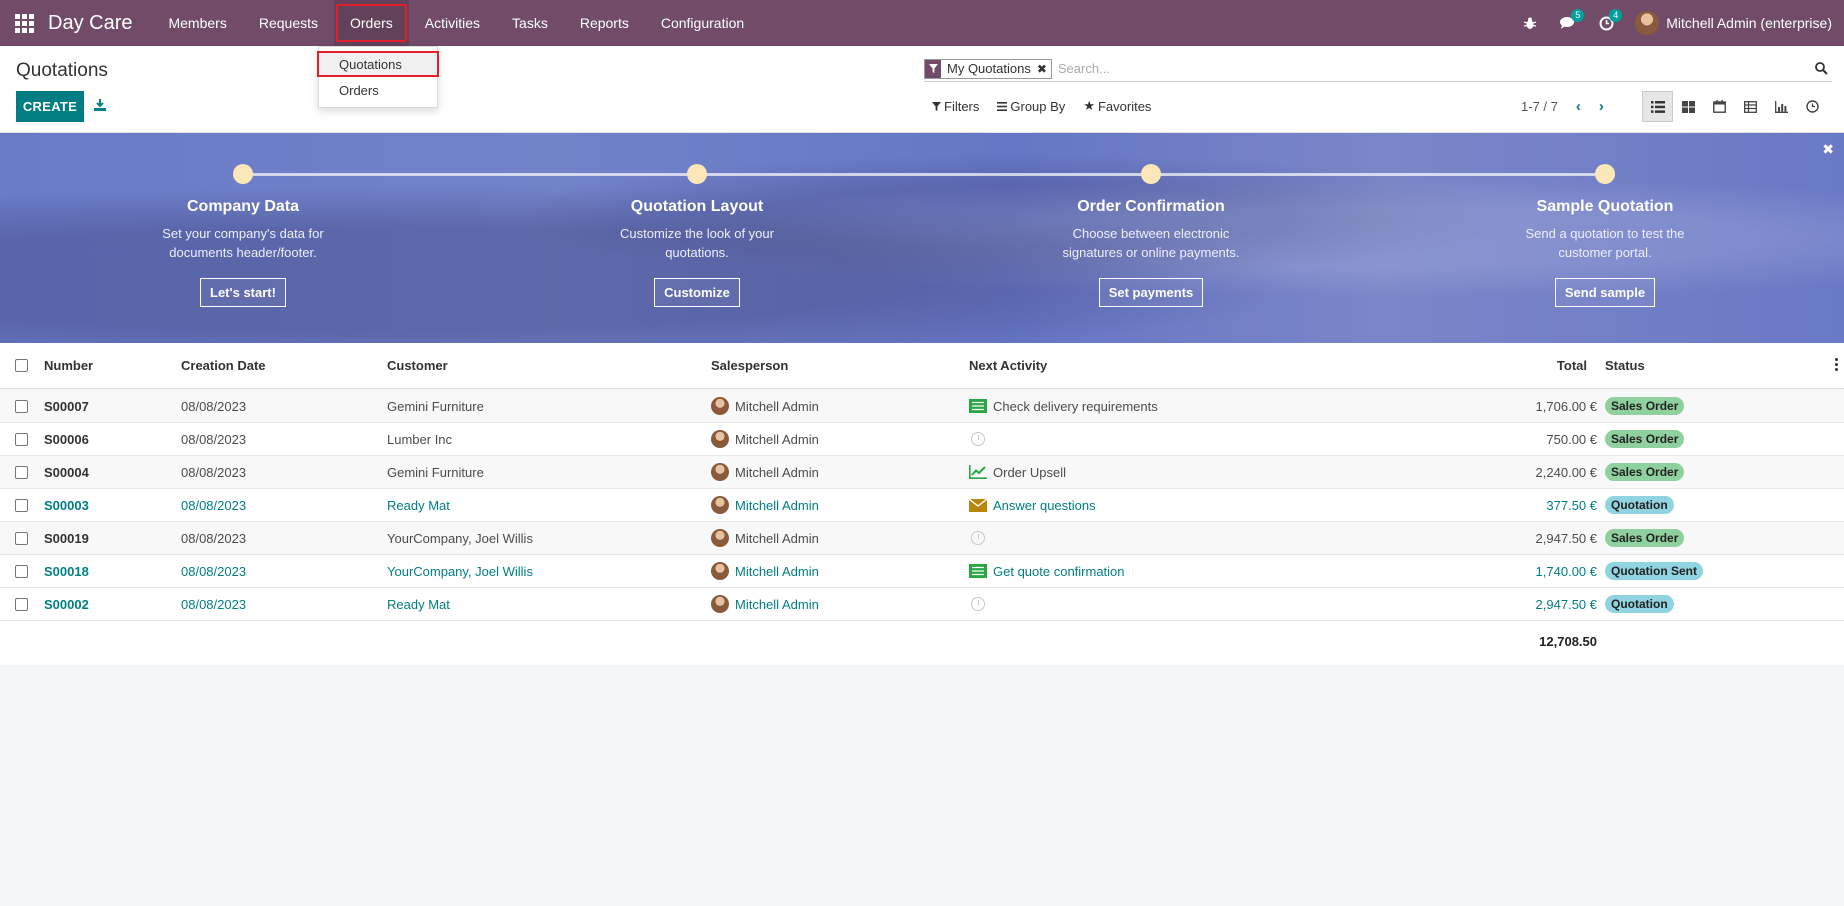 Image resolution: width=1844 pixels, height=906 pixels. I want to click on column-header-total: Total, so click(1543, 365).